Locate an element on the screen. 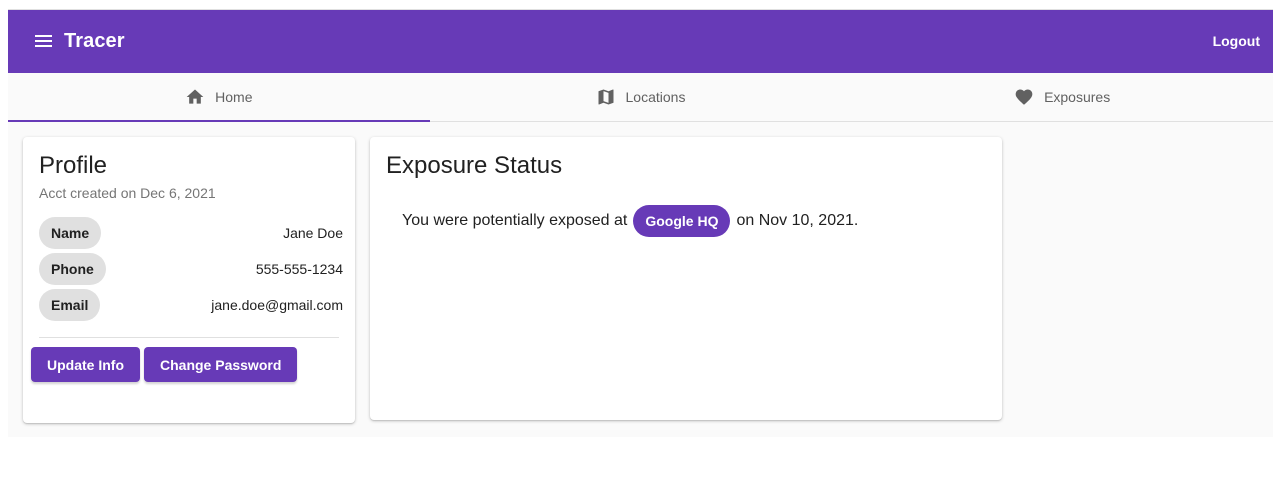 Image resolution: width=1279 pixels, height=478 pixels. map-icon is located at coordinates (606, 97).